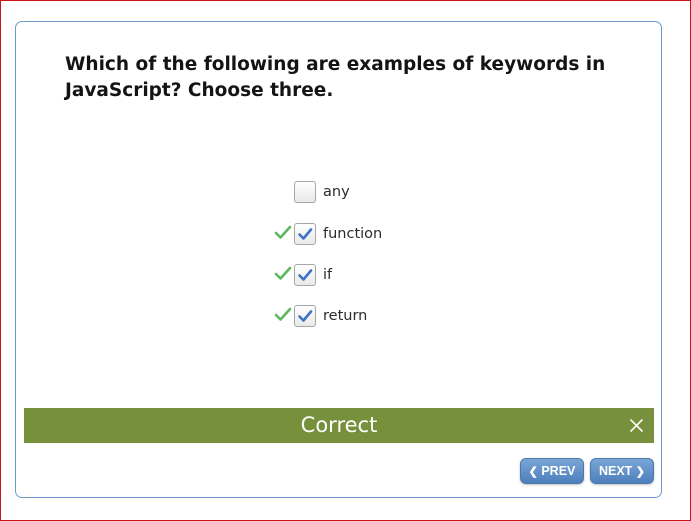 The height and width of the screenshot is (521, 691). Describe the element at coordinates (345, 316) in the screenshot. I see `option-label-return: return` at that location.